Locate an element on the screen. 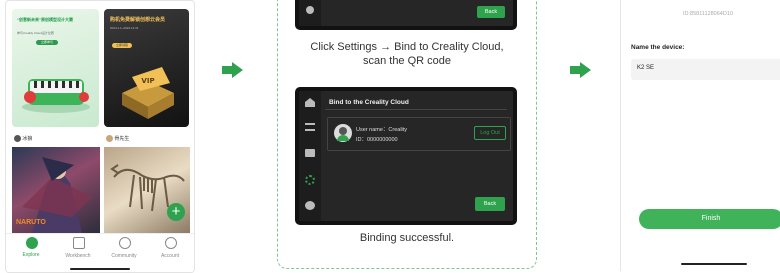 The image size is (780, 273). step-caption-success: Binding successful. is located at coordinates (407, 238).